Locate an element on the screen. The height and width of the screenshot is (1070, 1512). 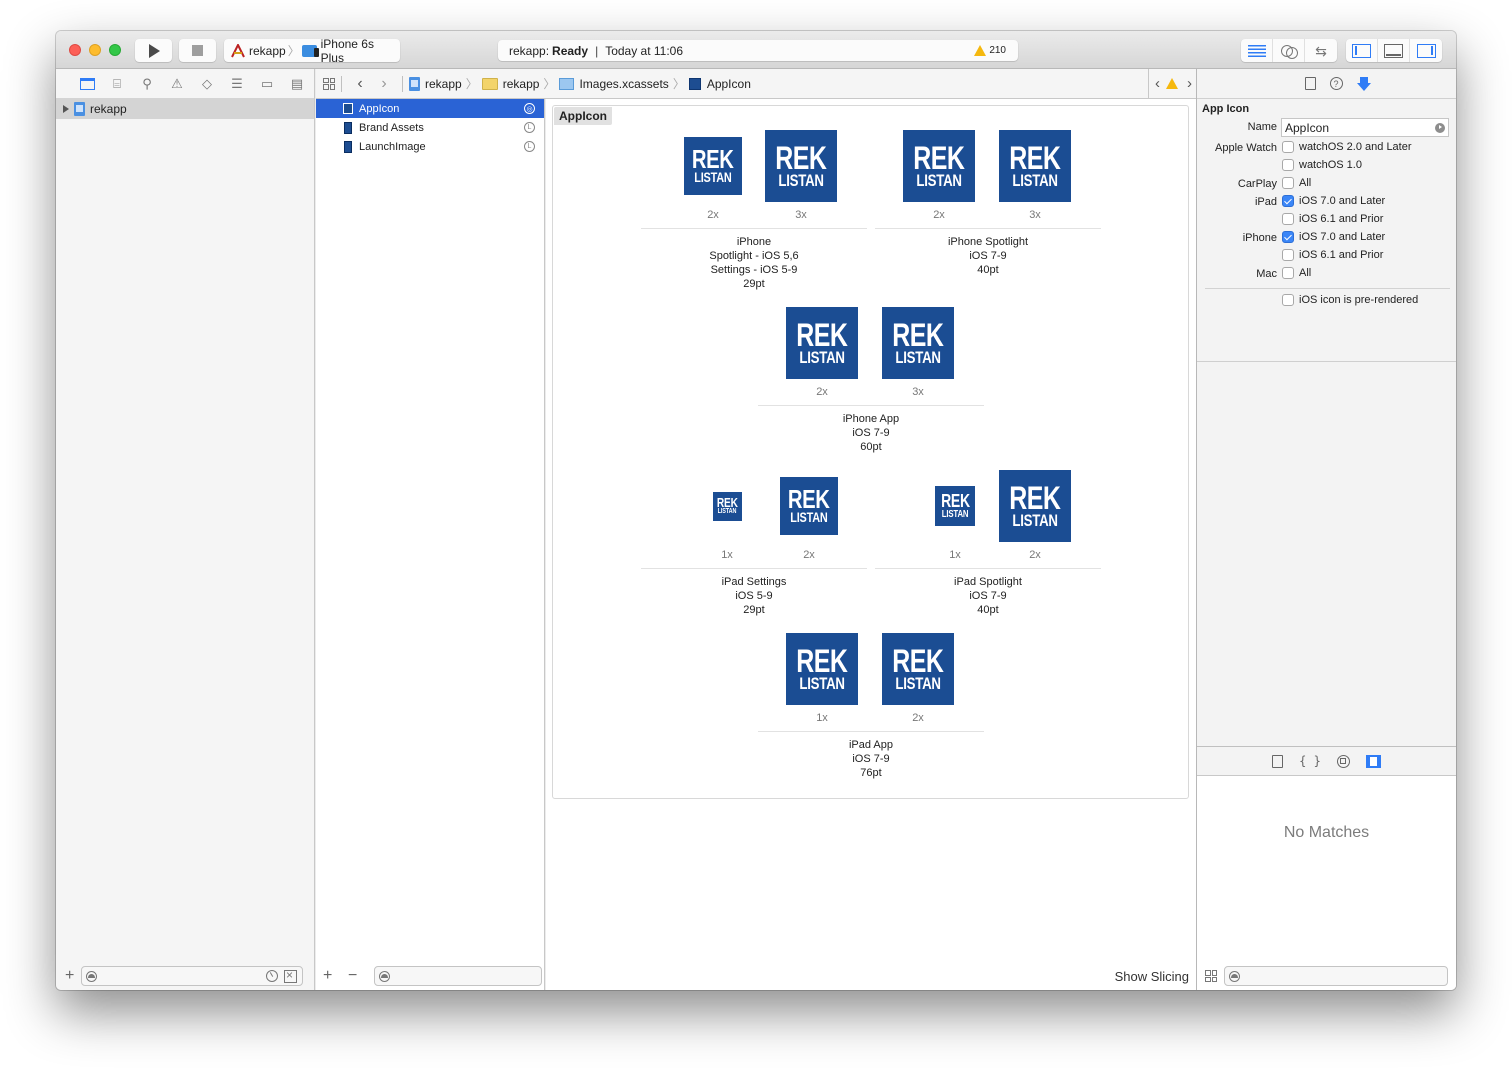
standard-editor-button is located at coordinates (1257, 50).